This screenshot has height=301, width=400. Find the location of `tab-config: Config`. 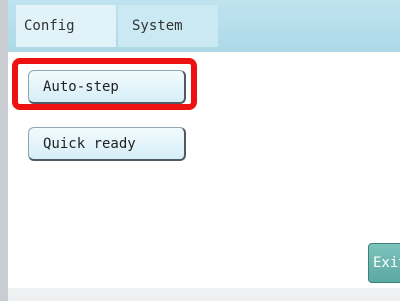

tab-config: Config is located at coordinates (66, 26).